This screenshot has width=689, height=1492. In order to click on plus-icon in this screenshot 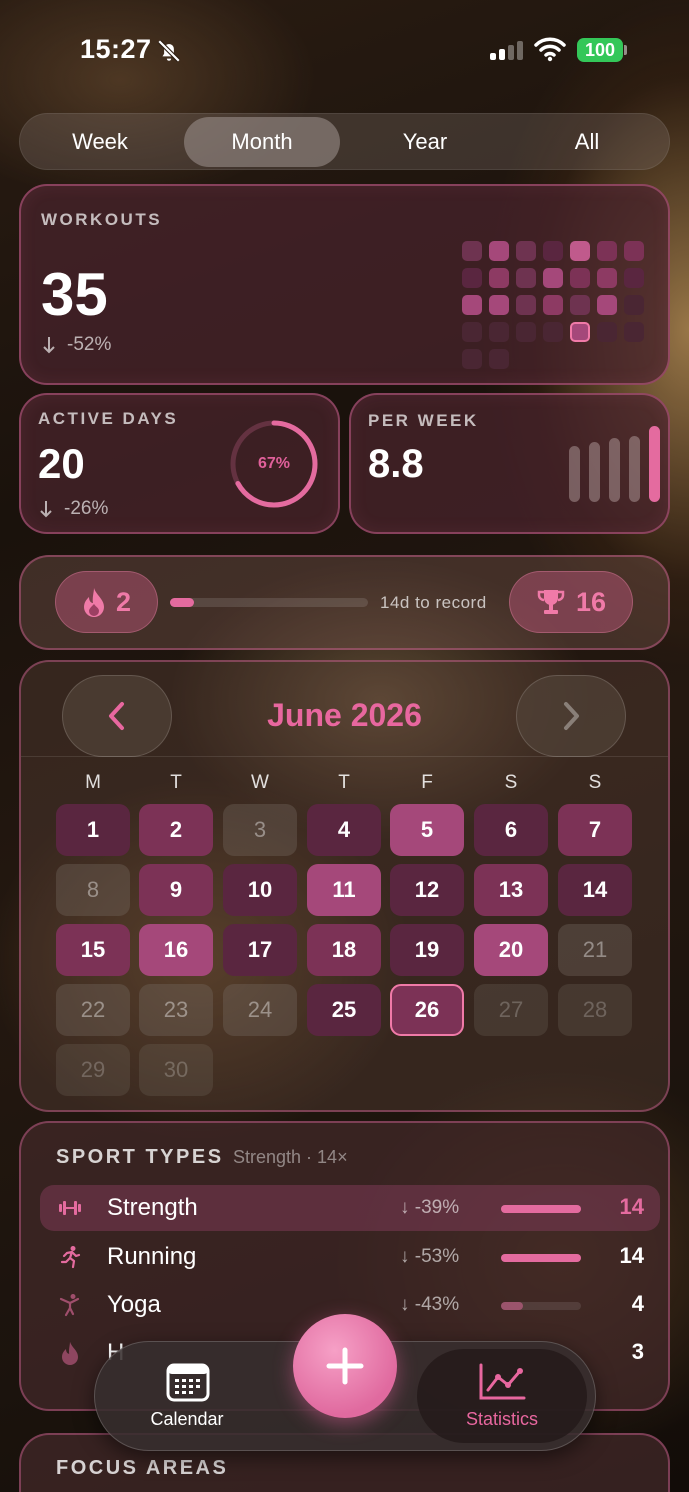, I will do `click(345, 1366)`.